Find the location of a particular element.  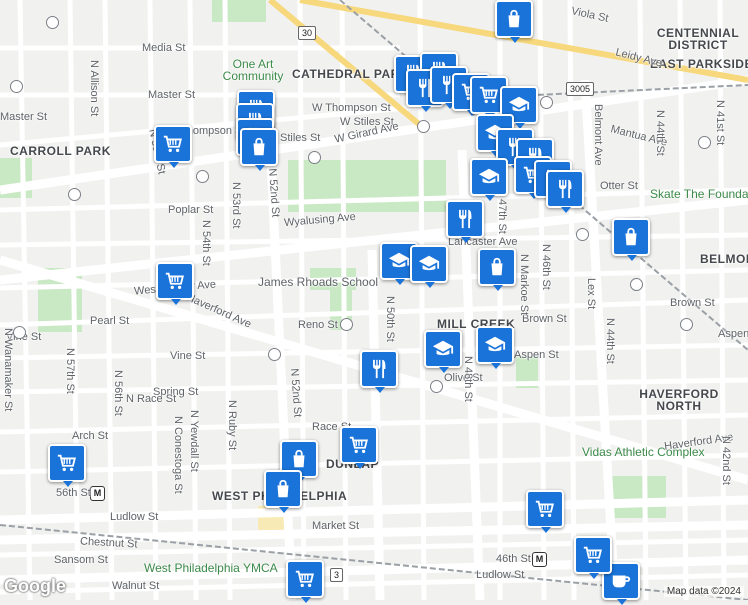

map-attribution: Map data ©2024 is located at coordinates (703, 591).